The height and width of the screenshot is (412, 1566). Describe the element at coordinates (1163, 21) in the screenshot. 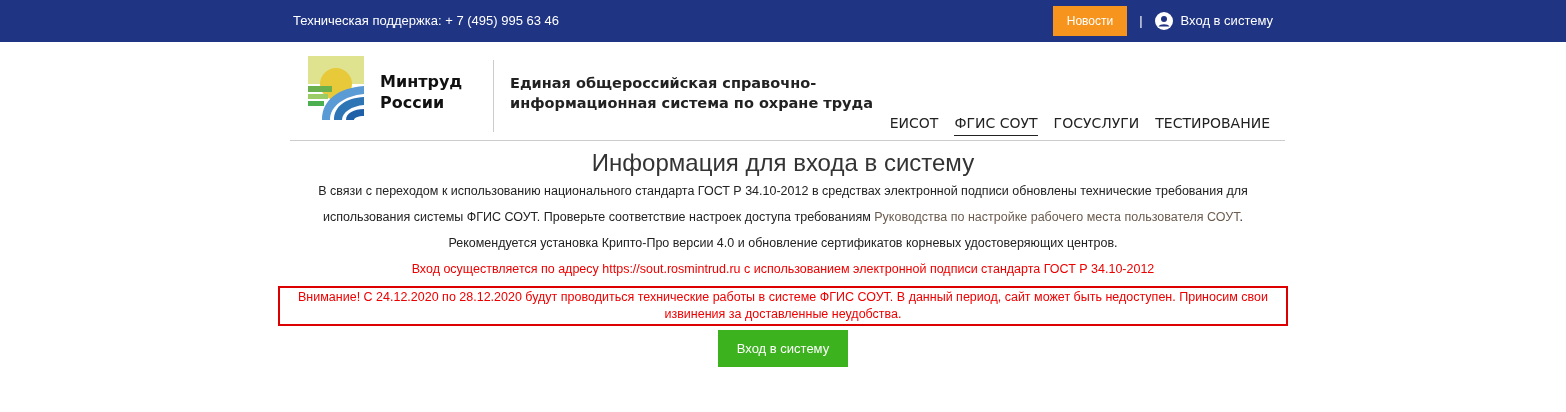

I see `user-icon` at that location.